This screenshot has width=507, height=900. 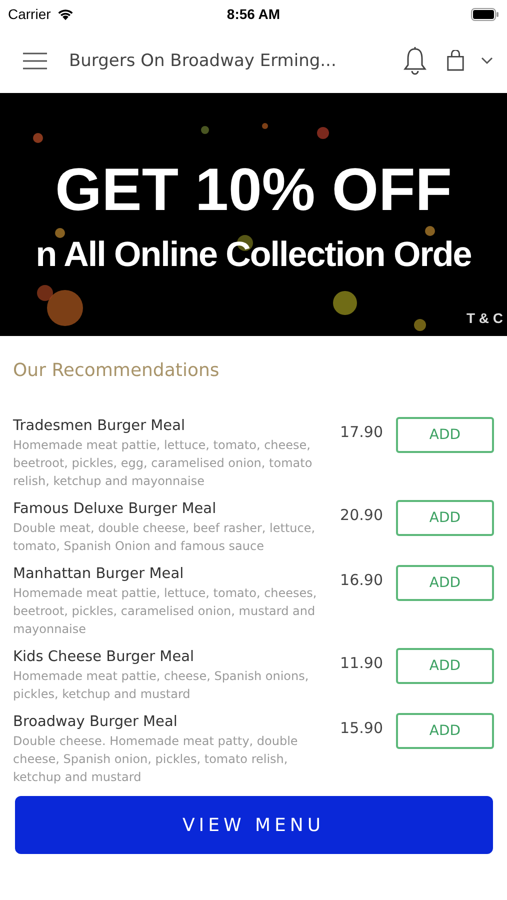 I want to click on item-price: 20.90, so click(x=361, y=515).